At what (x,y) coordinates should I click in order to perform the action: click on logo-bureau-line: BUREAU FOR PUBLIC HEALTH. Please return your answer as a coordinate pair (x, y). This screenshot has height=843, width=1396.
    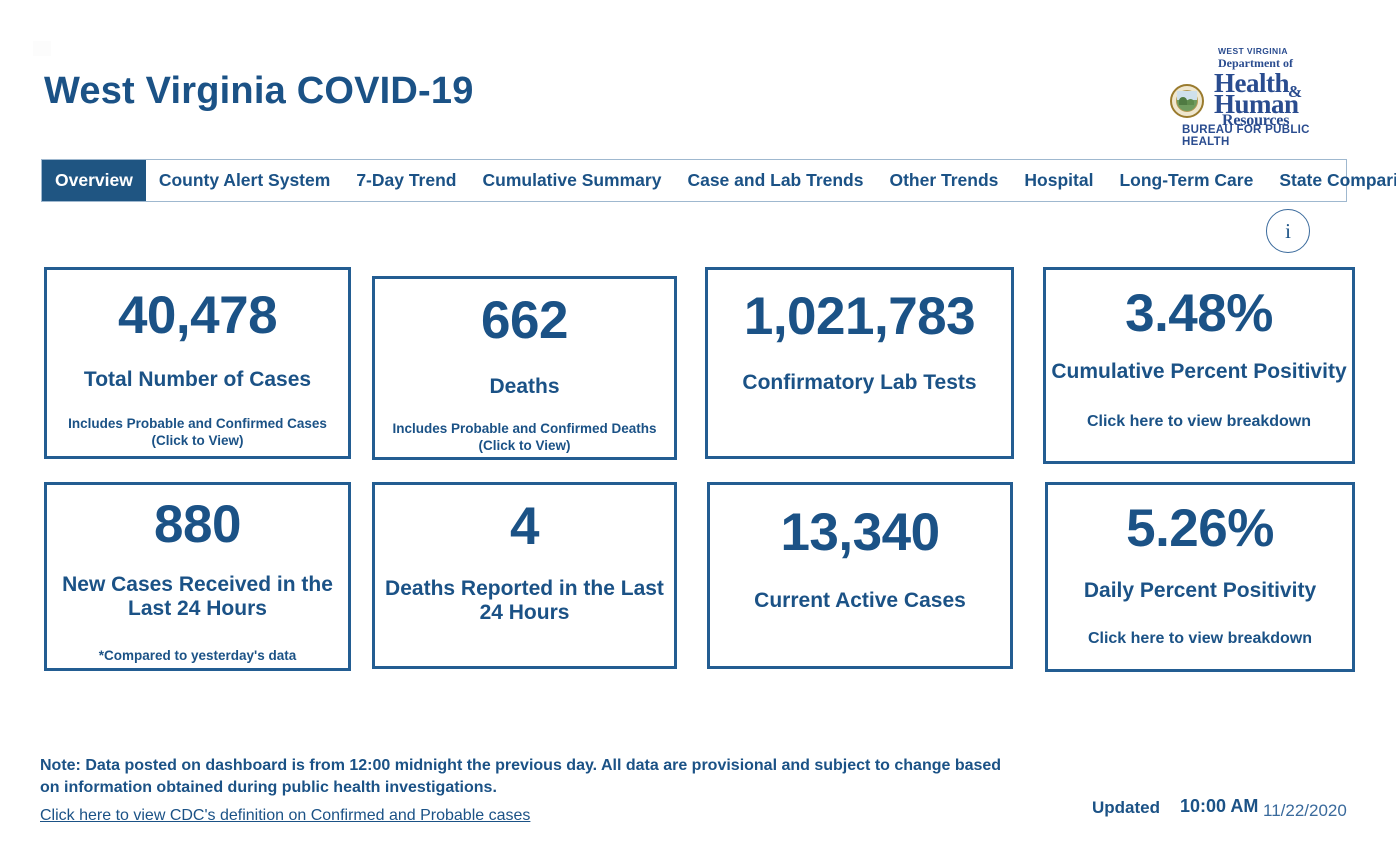
    Looking at the image, I should click on (1246, 136).